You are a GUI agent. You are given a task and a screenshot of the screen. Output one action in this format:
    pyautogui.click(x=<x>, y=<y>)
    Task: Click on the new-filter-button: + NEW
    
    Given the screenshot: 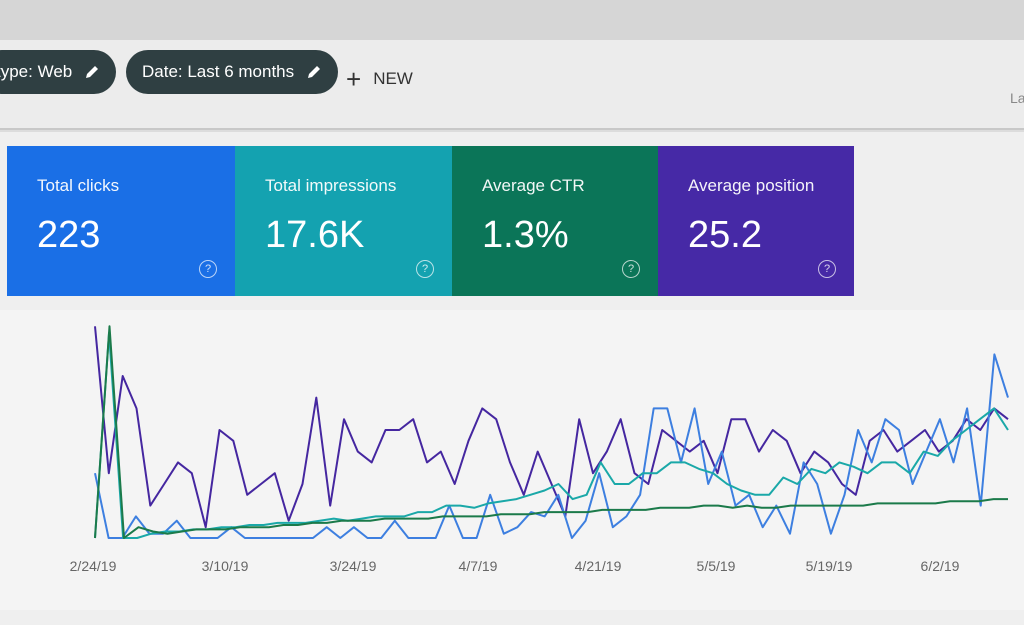 What is the action you would take?
    pyautogui.click(x=379, y=79)
    